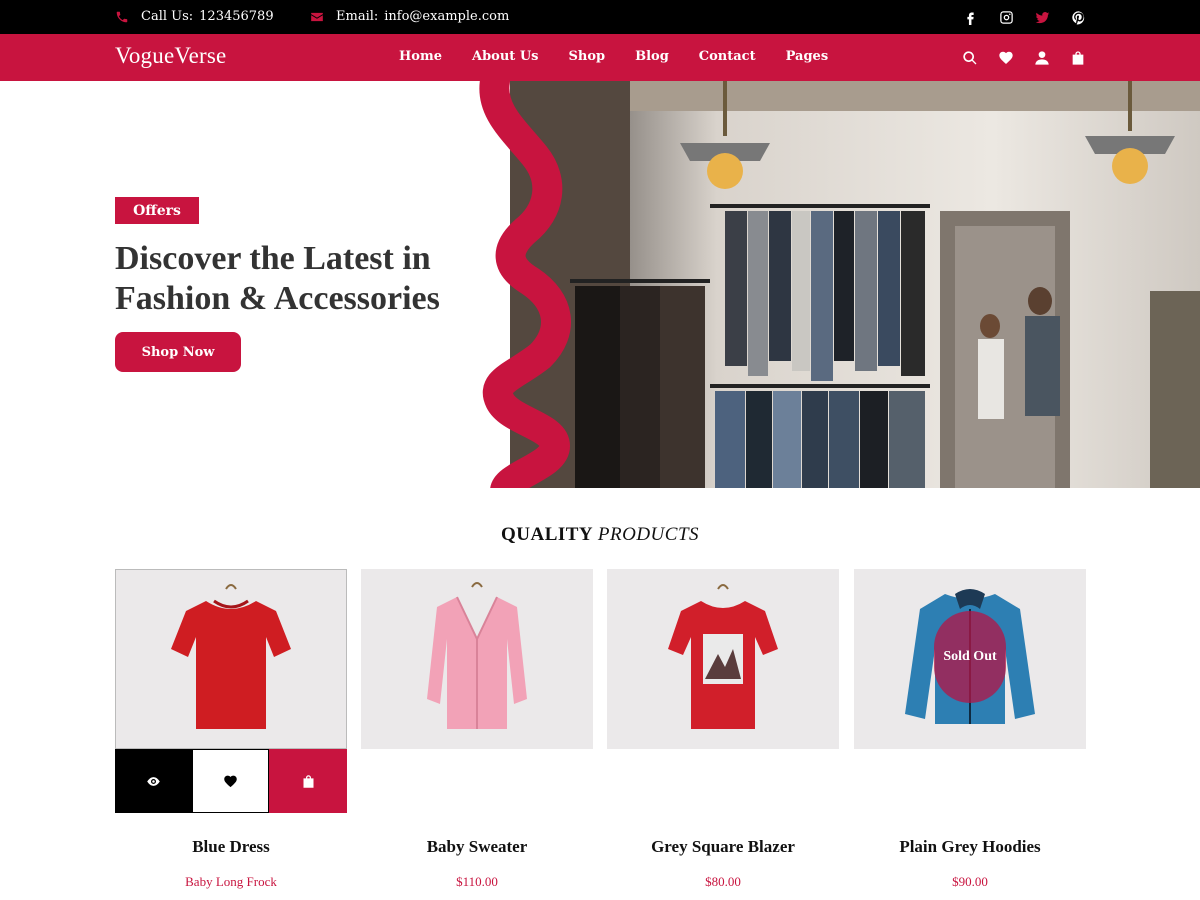  I want to click on product-name: Grey Square Blazer, so click(723, 847).